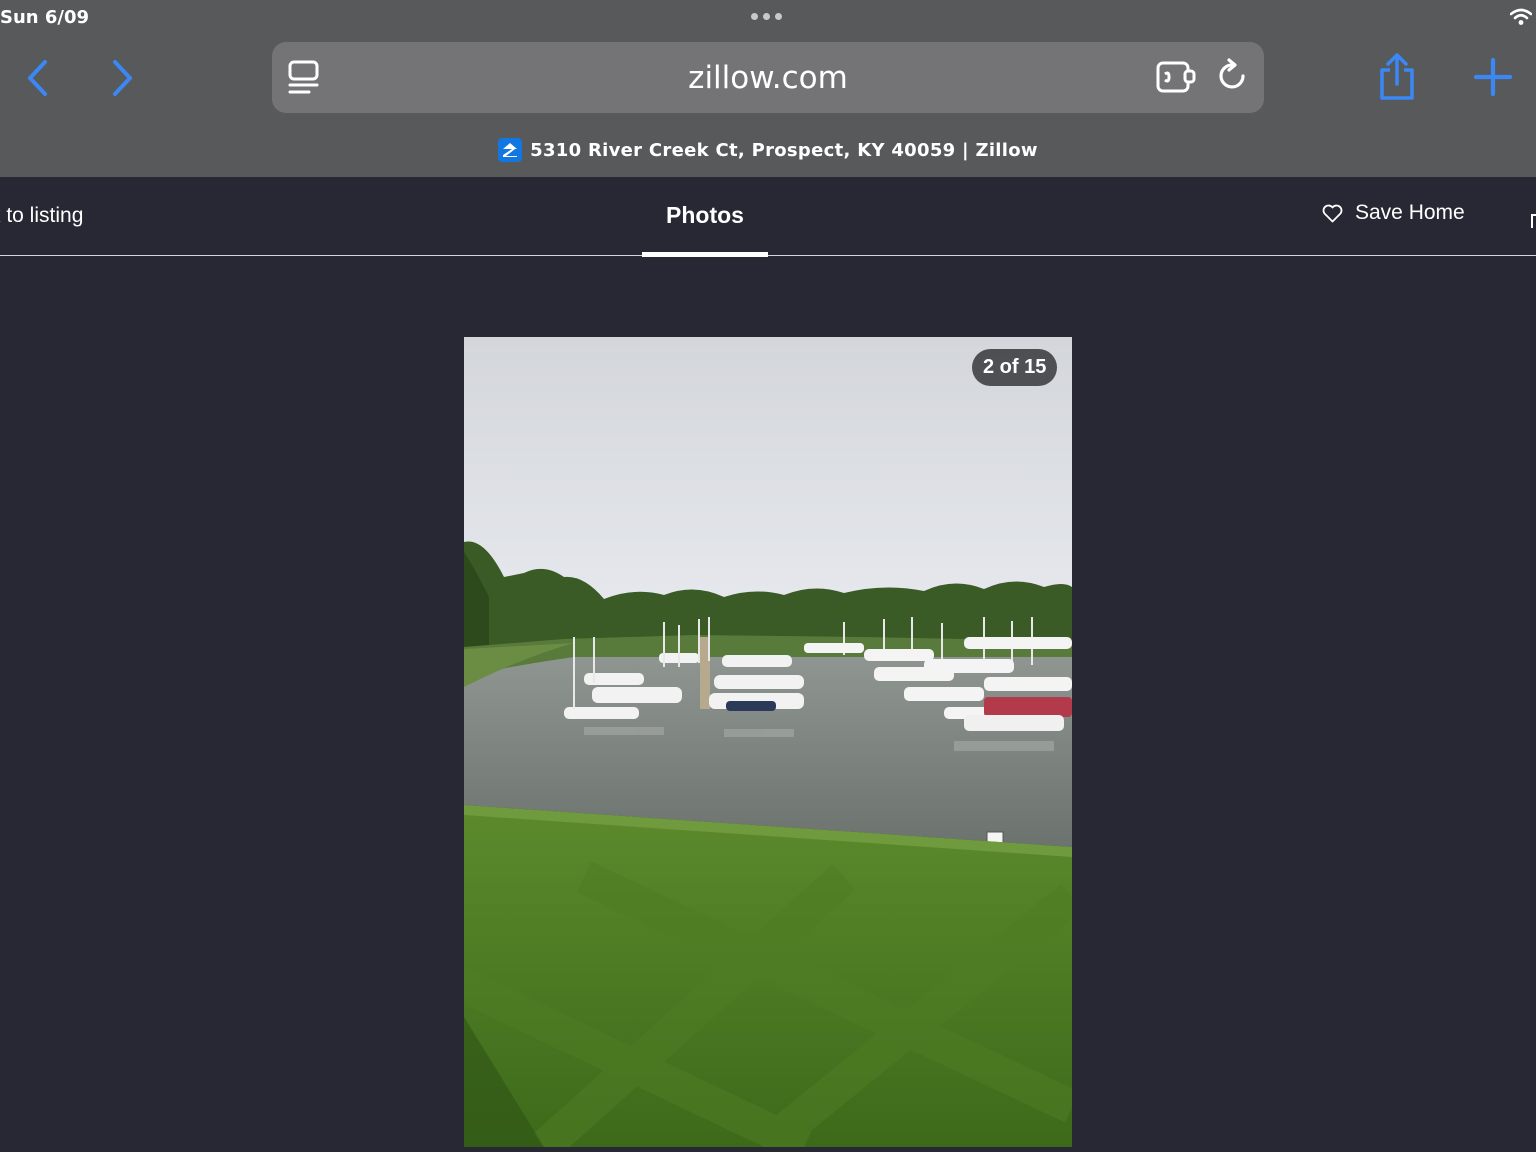 This screenshot has height=1152, width=1536. I want to click on zillow-favicon-icon, so click(510, 150).